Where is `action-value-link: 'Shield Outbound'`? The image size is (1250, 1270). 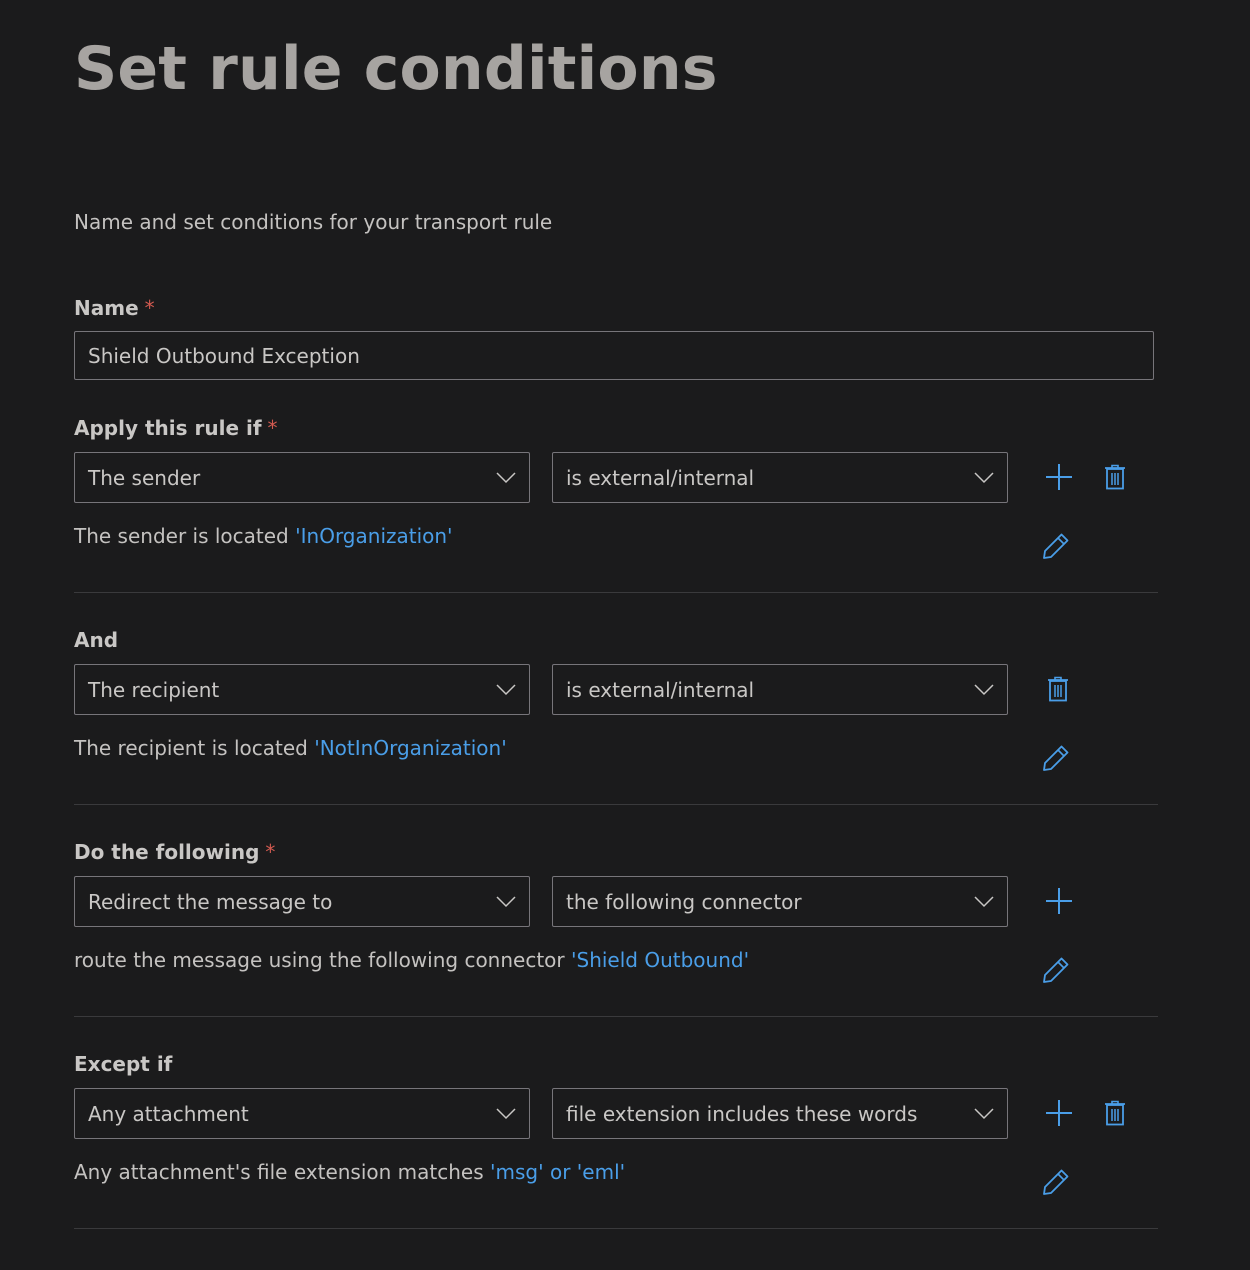
action-value-link: 'Shield Outbound' is located at coordinates (660, 960).